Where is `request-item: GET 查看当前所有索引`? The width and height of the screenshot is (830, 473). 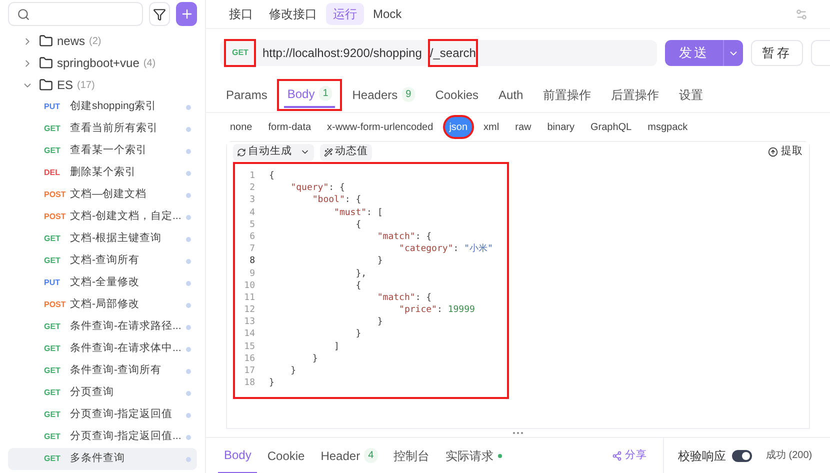
request-item: GET 查看当前所有索引 is located at coordinates (102, 129).